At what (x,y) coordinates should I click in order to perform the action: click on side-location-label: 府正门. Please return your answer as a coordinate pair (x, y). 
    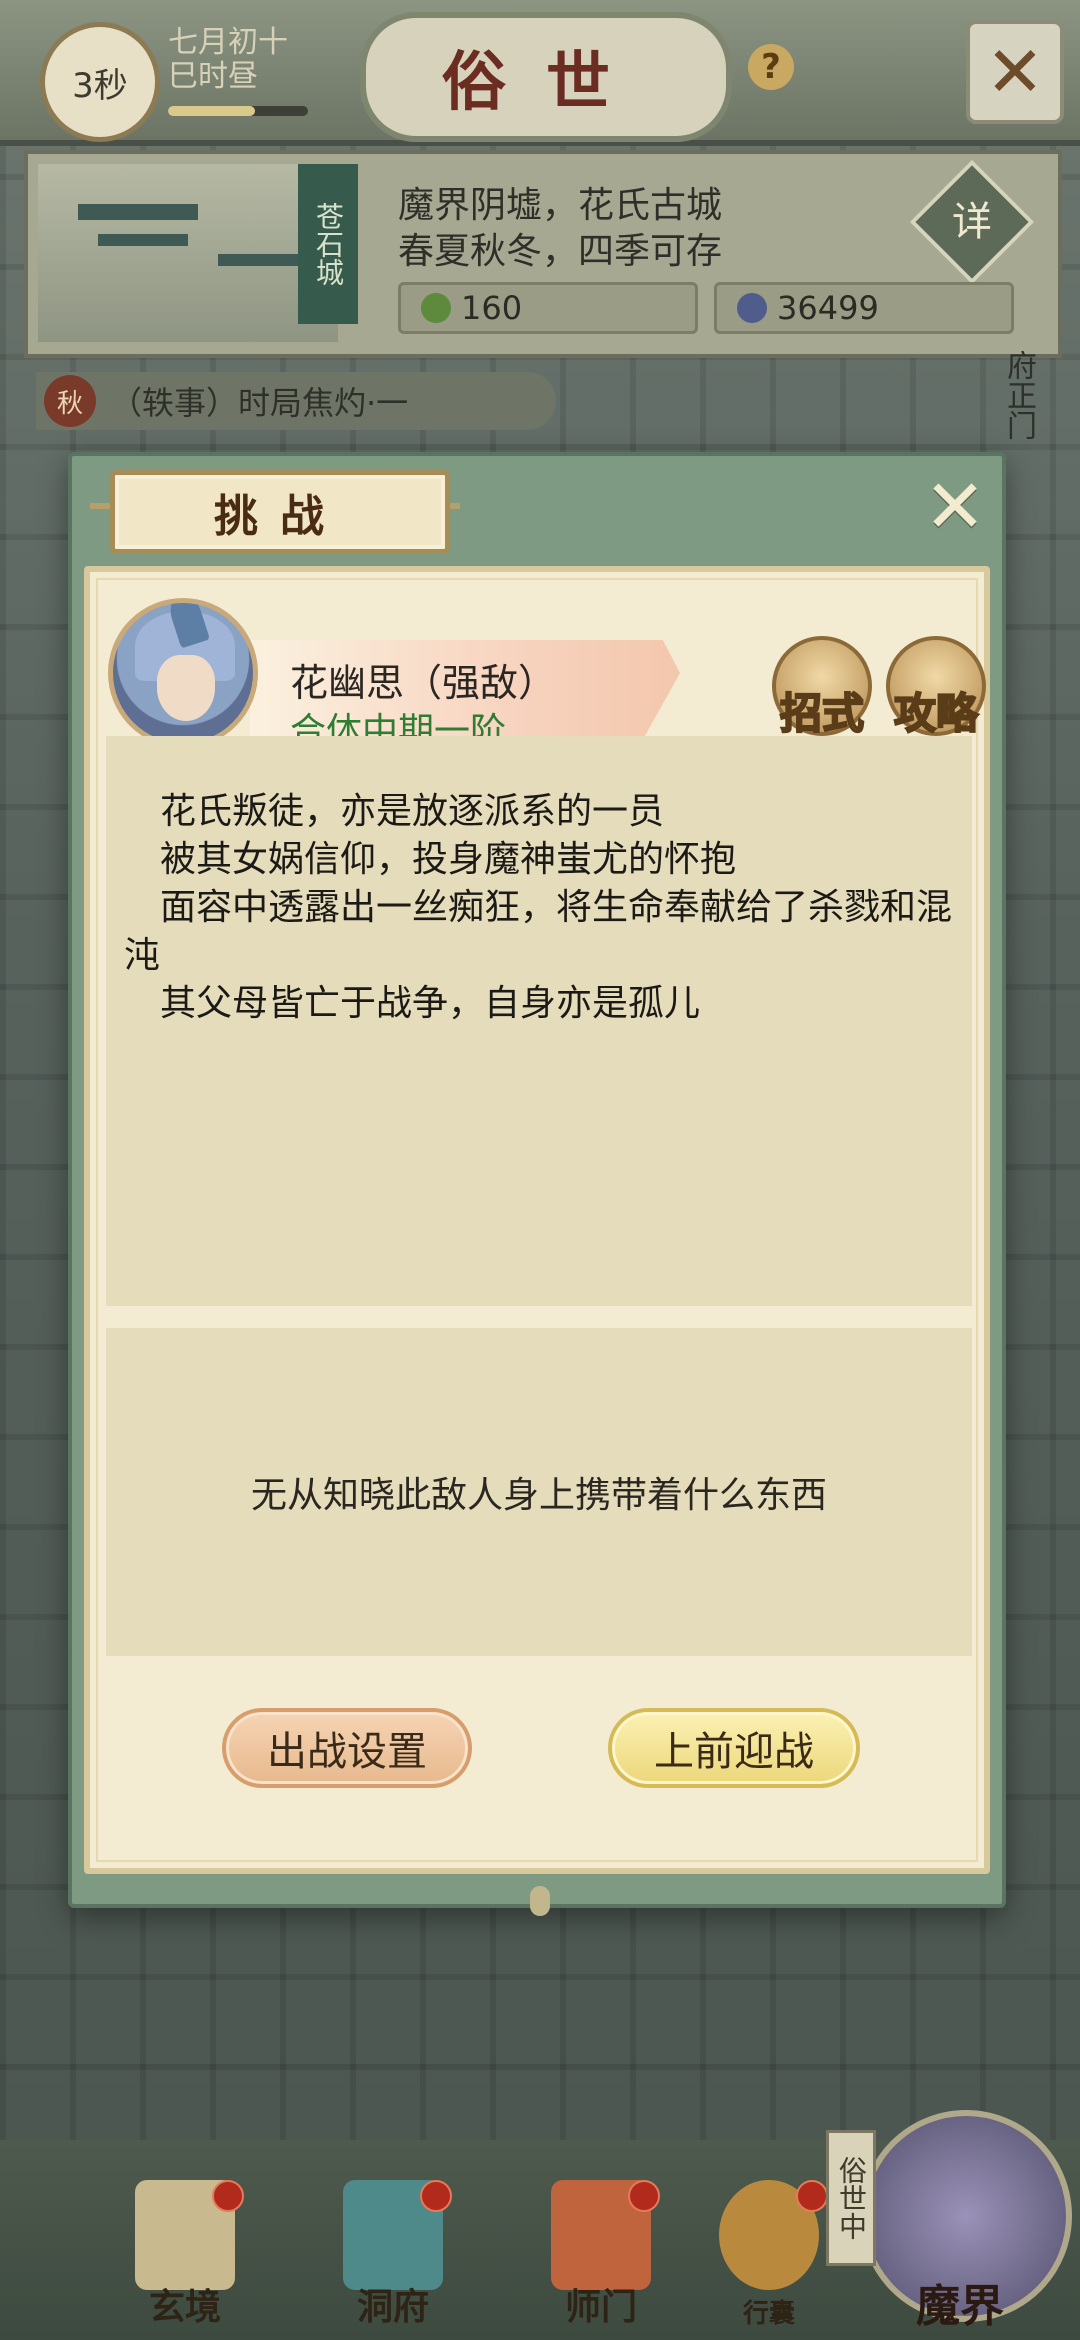
    Looking at the image, I should click on (1018, 395).